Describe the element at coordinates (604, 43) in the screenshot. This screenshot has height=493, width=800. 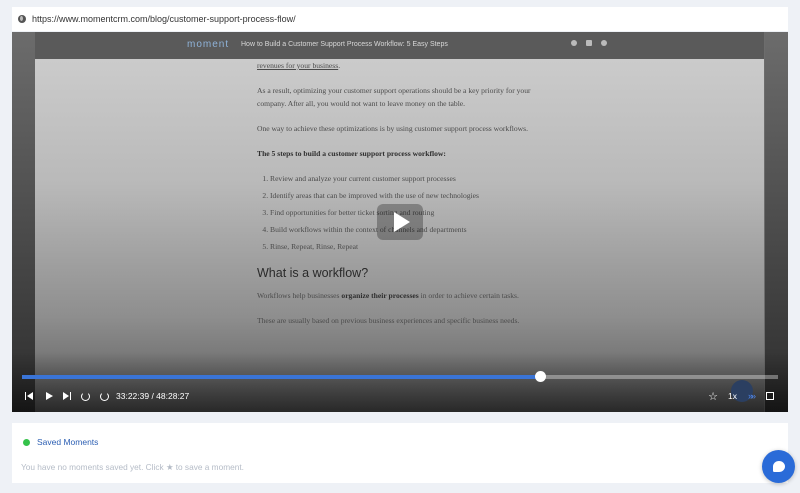
I see `rss-icon` at that location.